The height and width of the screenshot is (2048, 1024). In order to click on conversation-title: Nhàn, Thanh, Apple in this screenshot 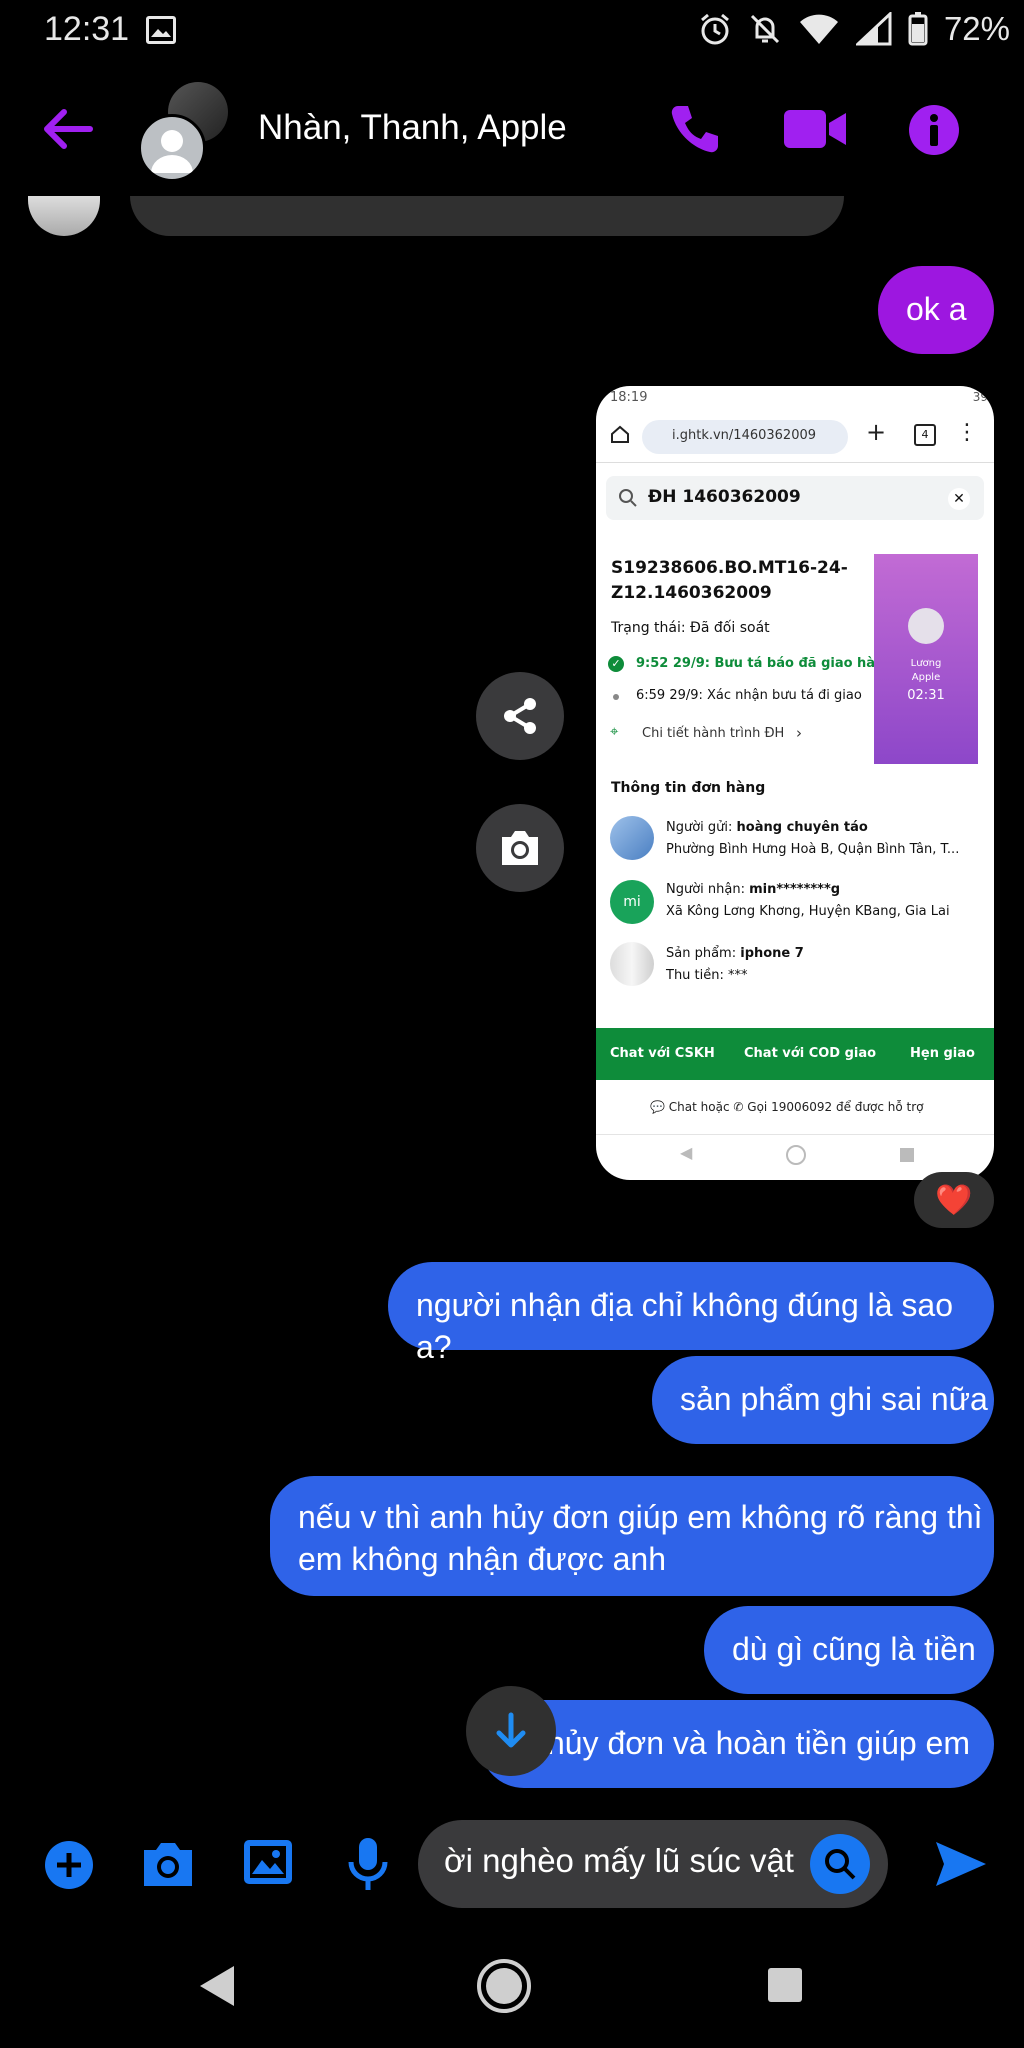, I will do `click(412, 128)`.